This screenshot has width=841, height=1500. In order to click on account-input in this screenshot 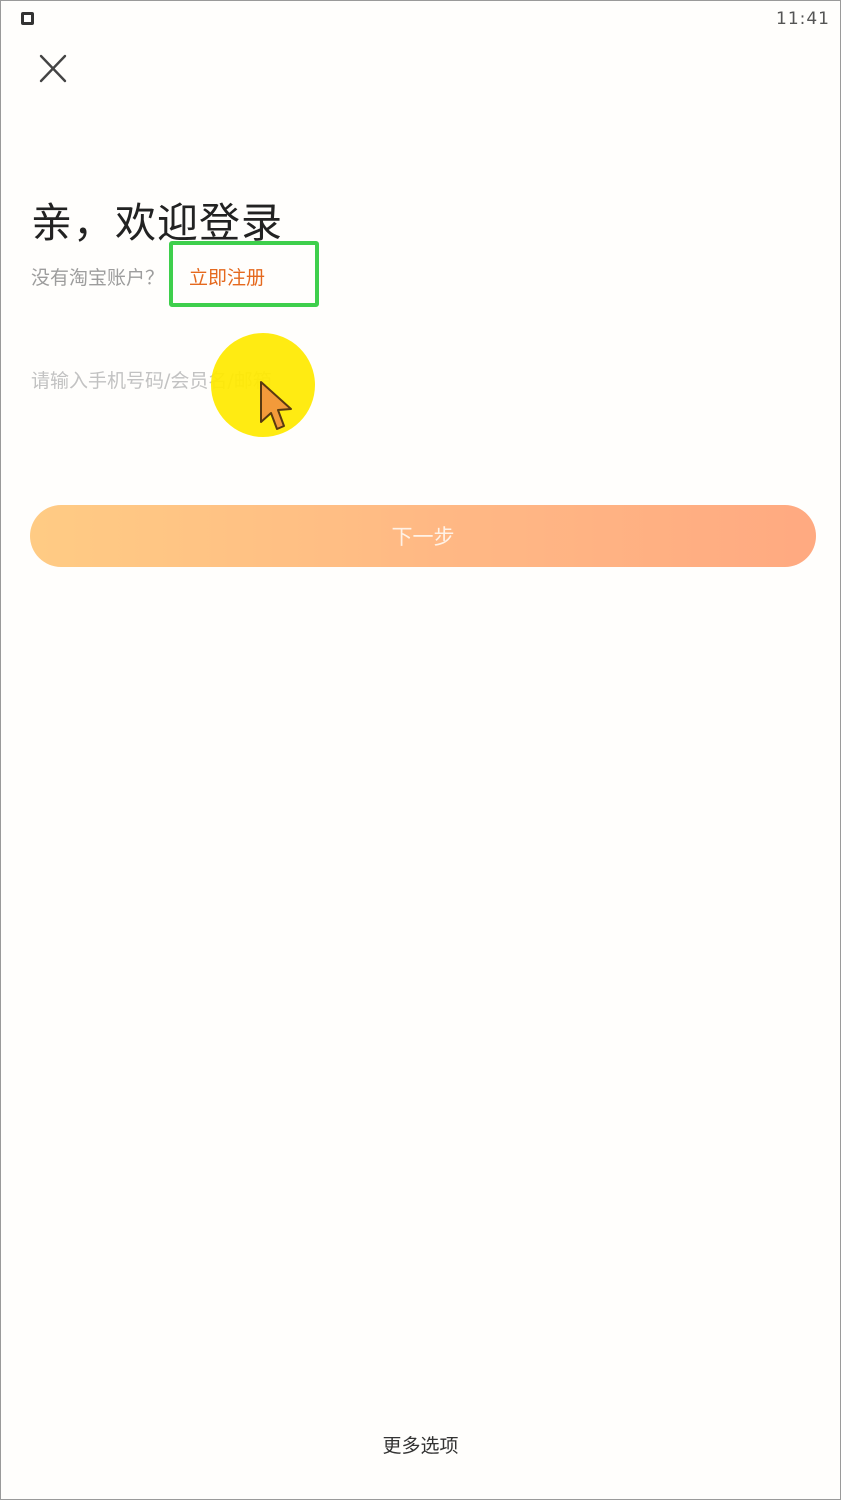, I will do `click(421, 381)`.